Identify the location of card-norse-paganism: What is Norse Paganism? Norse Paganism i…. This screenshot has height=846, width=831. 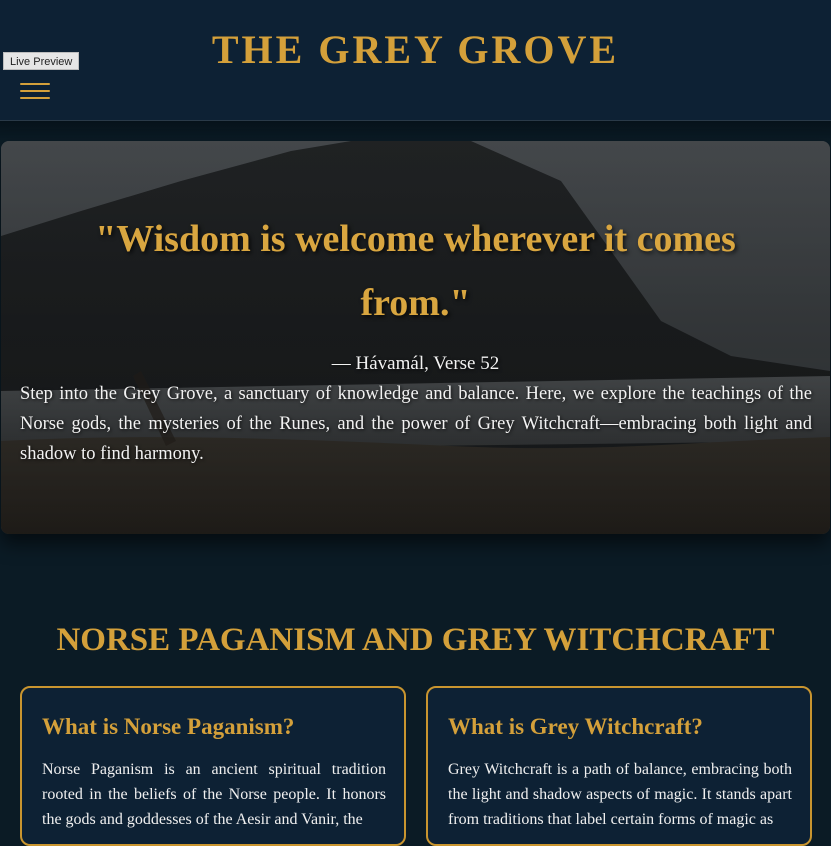
(213, 766).